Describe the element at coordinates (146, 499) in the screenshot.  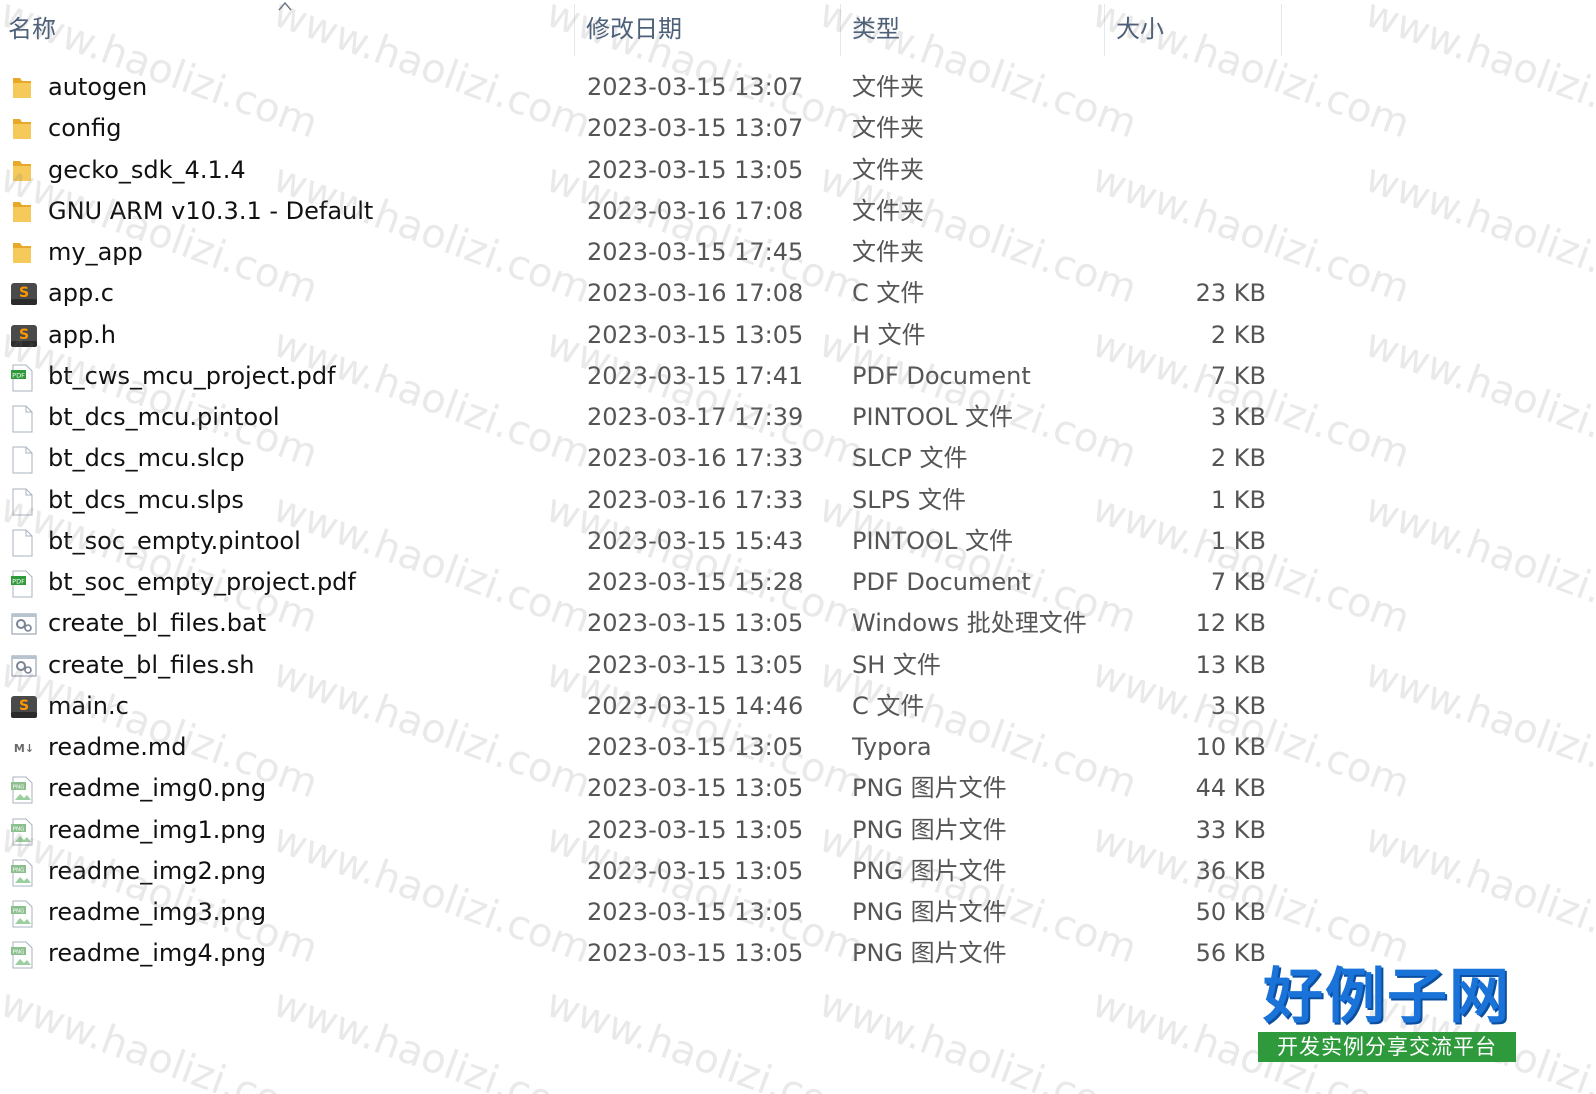
I see `file-name: bt_dcs_mcu.slps` at that location.